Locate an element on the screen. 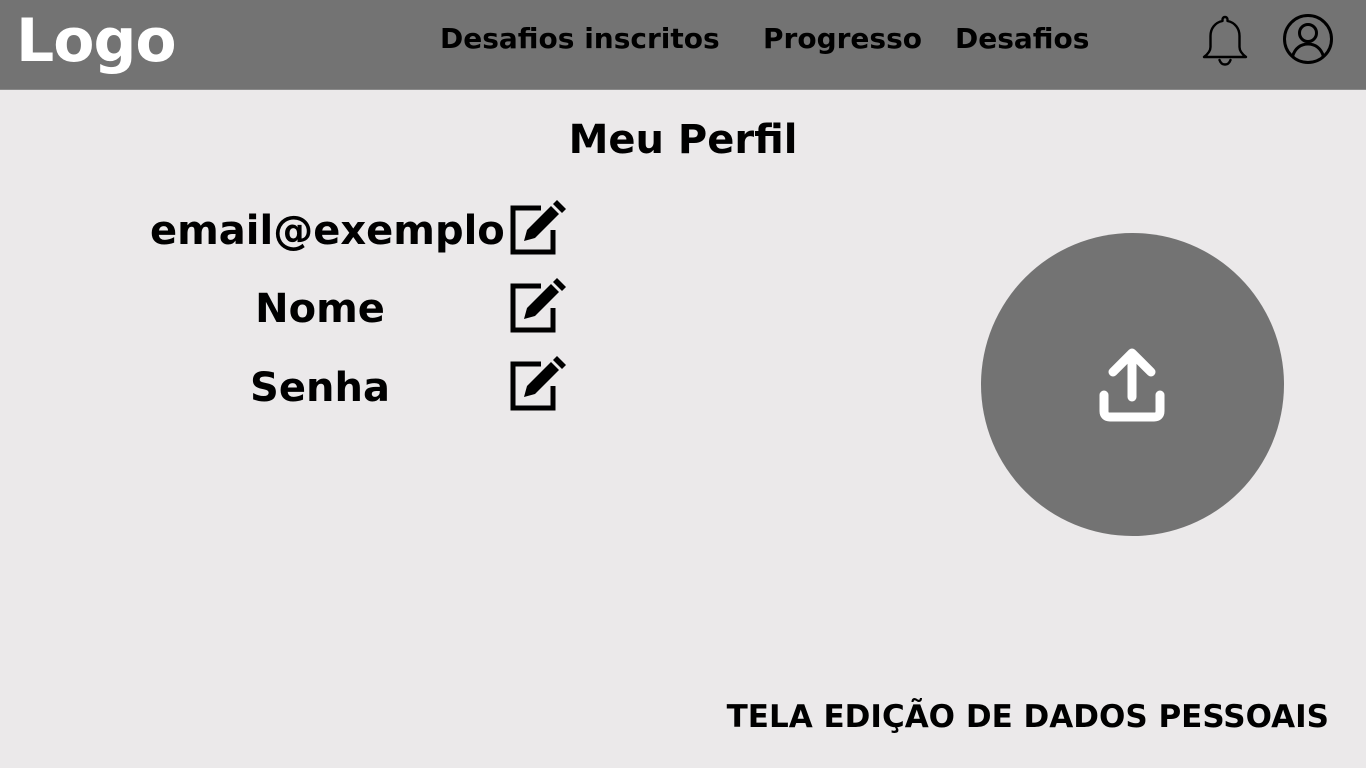 The image size is (1366, 768). upload-icon is located at coordinates (1132, 385).